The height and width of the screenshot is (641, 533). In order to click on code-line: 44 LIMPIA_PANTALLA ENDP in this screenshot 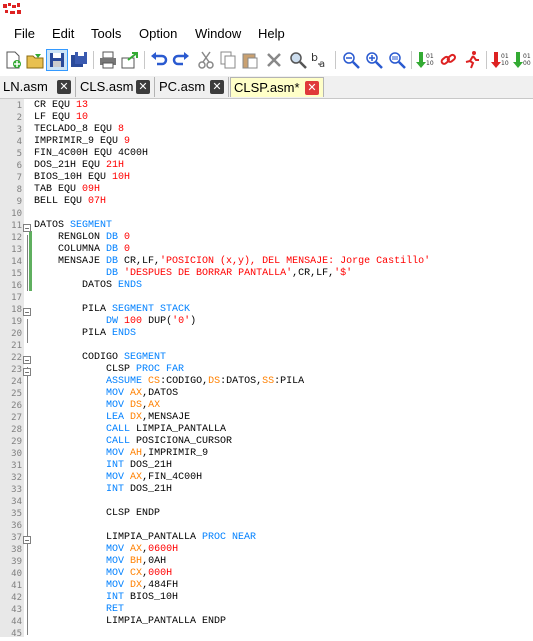, I will do `click(266, 622)`.